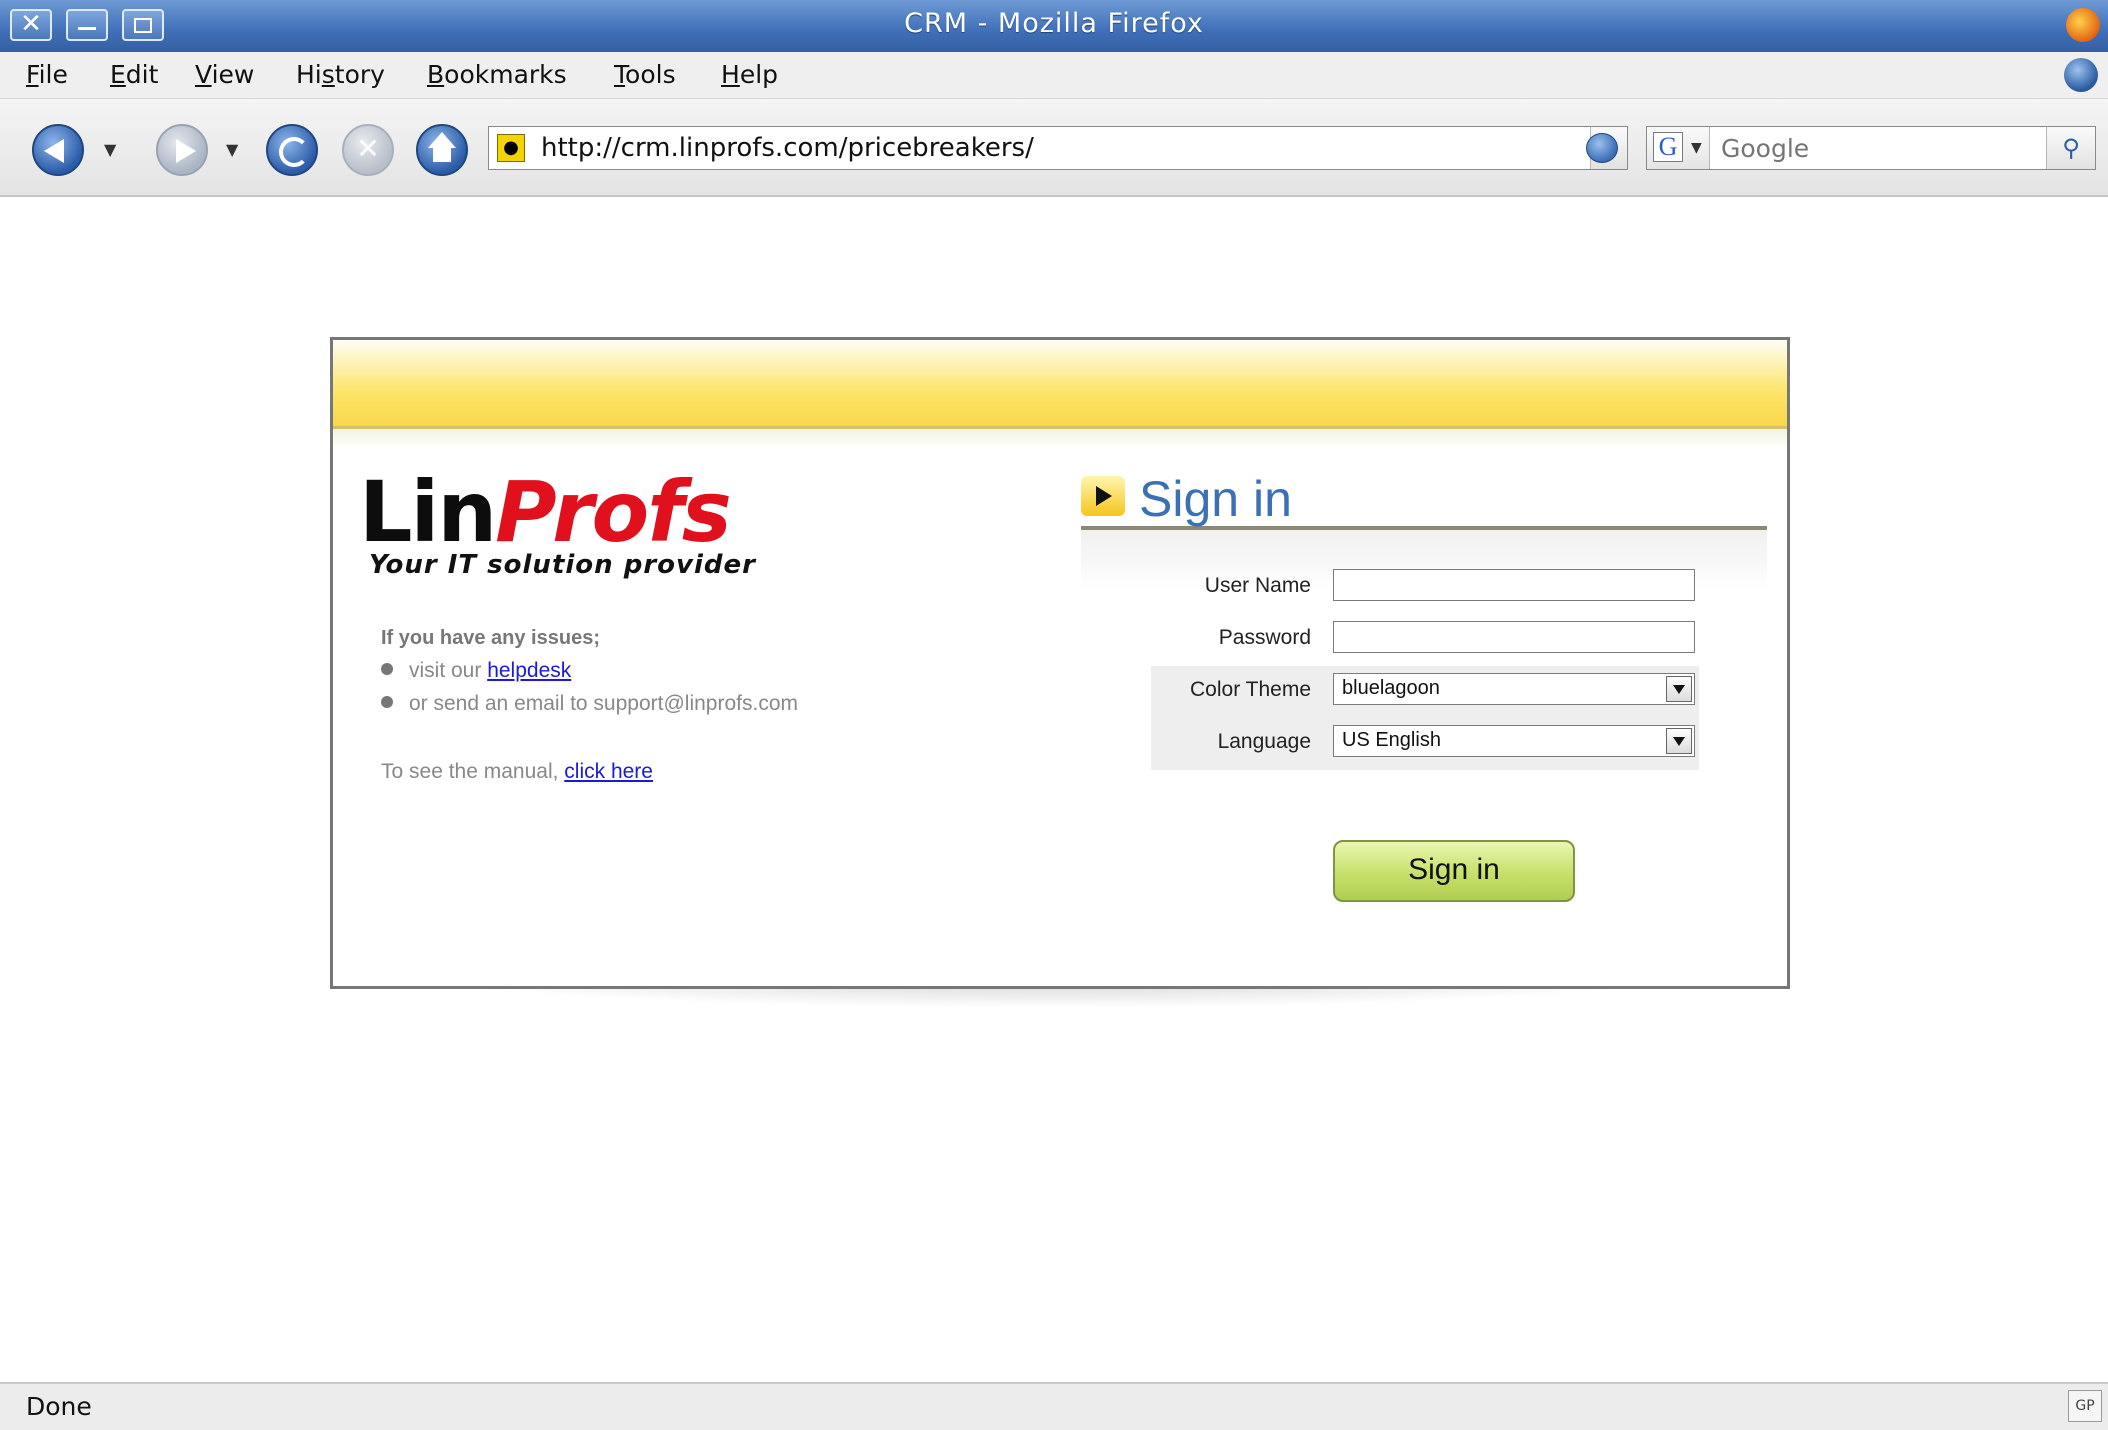  I want to click on manual-text: To see the manual,, so click(473, 771).